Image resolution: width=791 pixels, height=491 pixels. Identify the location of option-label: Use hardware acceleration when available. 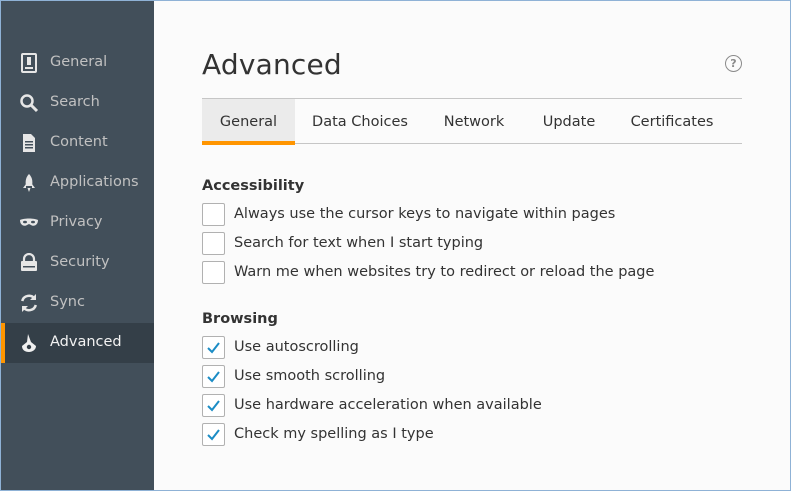
(388, 405).